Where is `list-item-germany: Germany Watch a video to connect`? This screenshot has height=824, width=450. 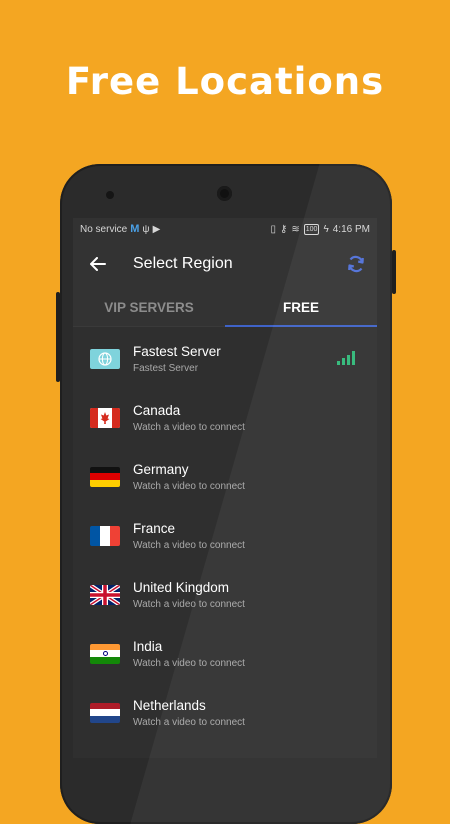
list-item-germany: Germany Watch a video to connect is located at coordinates (225, 476).